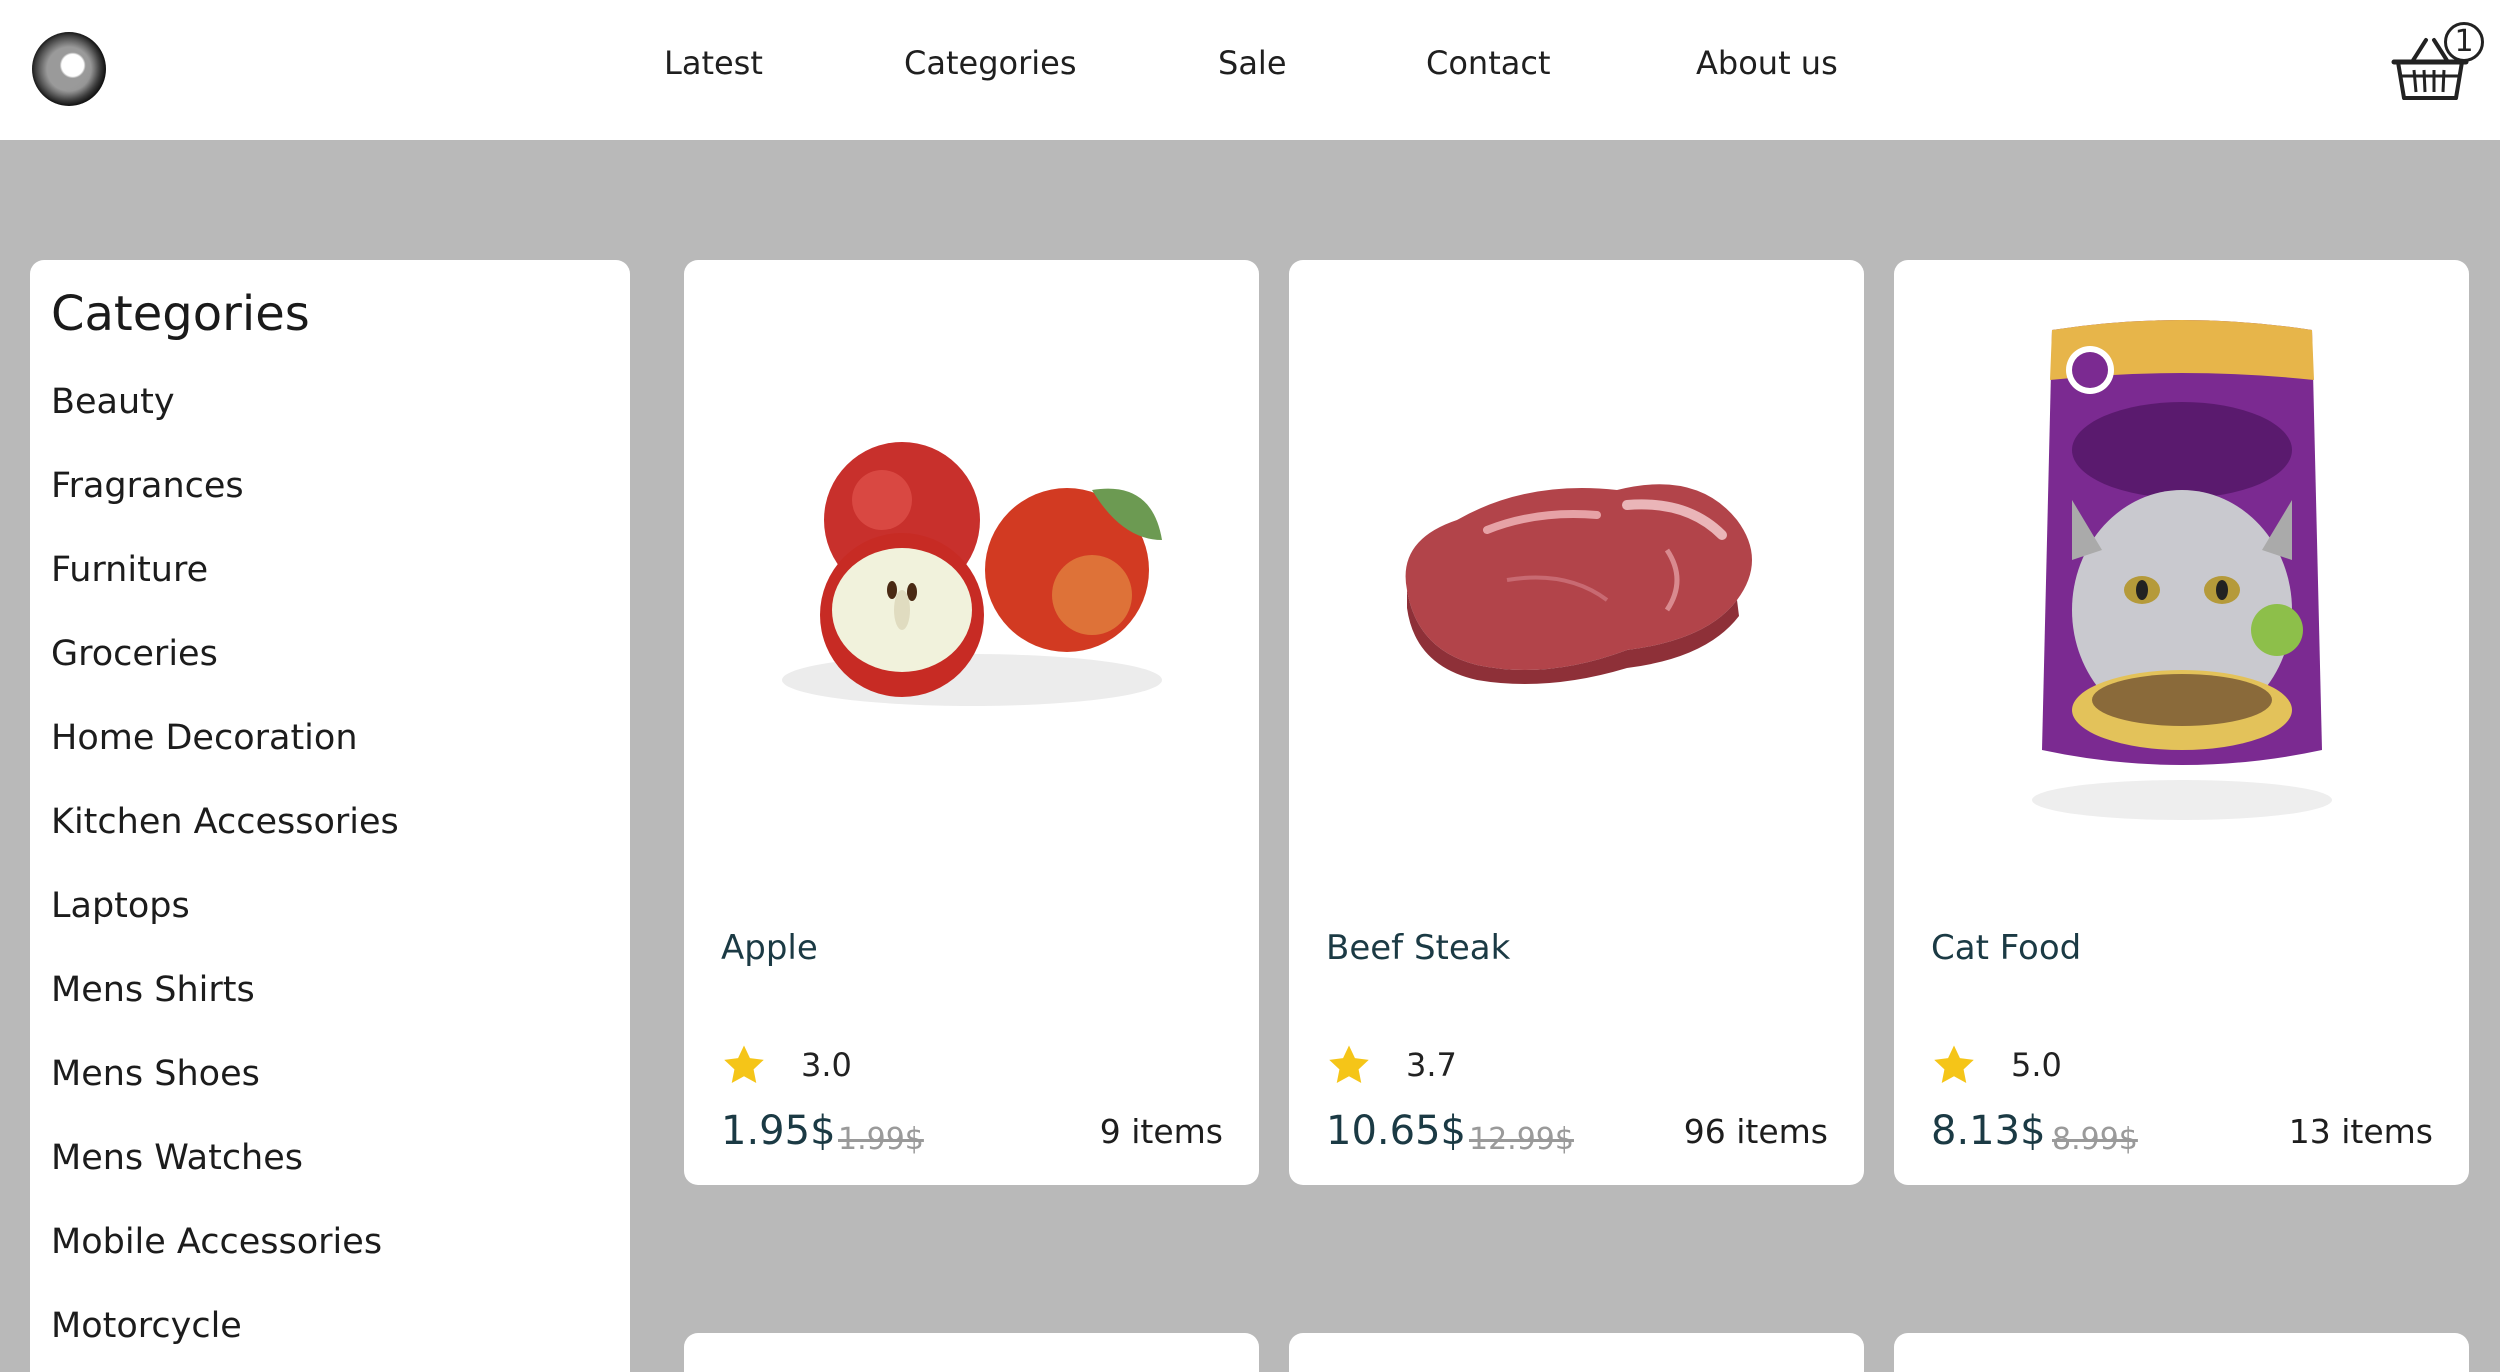 The height and width of the screenshot is (1372, 2500). I want to click on cart-button: 1, so click(2437, 66).